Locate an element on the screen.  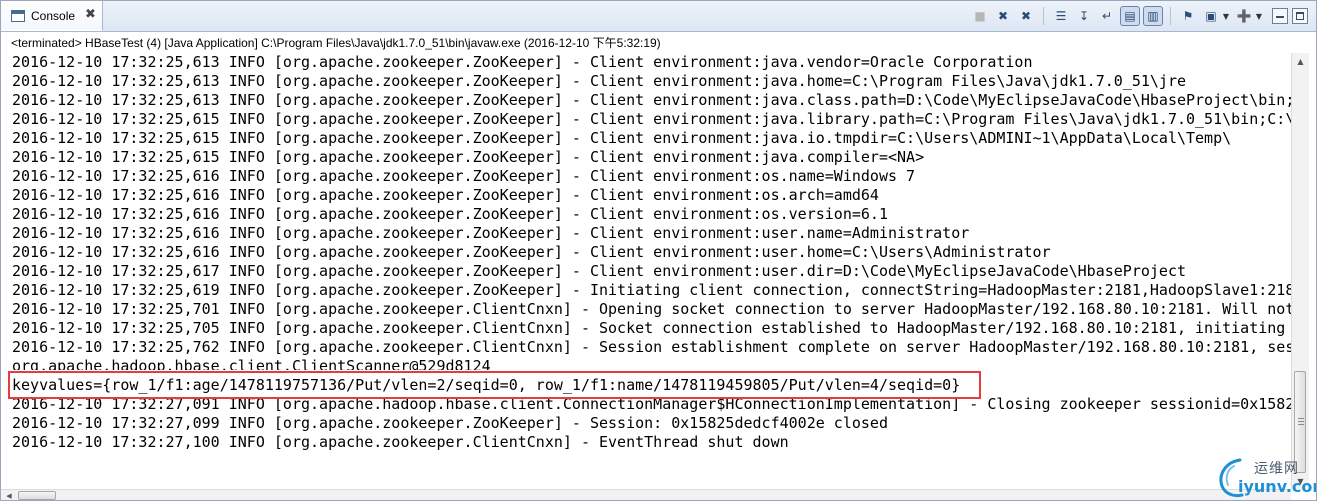
word-wrap-icon: ↵ is located at coordinates (1107, 16).